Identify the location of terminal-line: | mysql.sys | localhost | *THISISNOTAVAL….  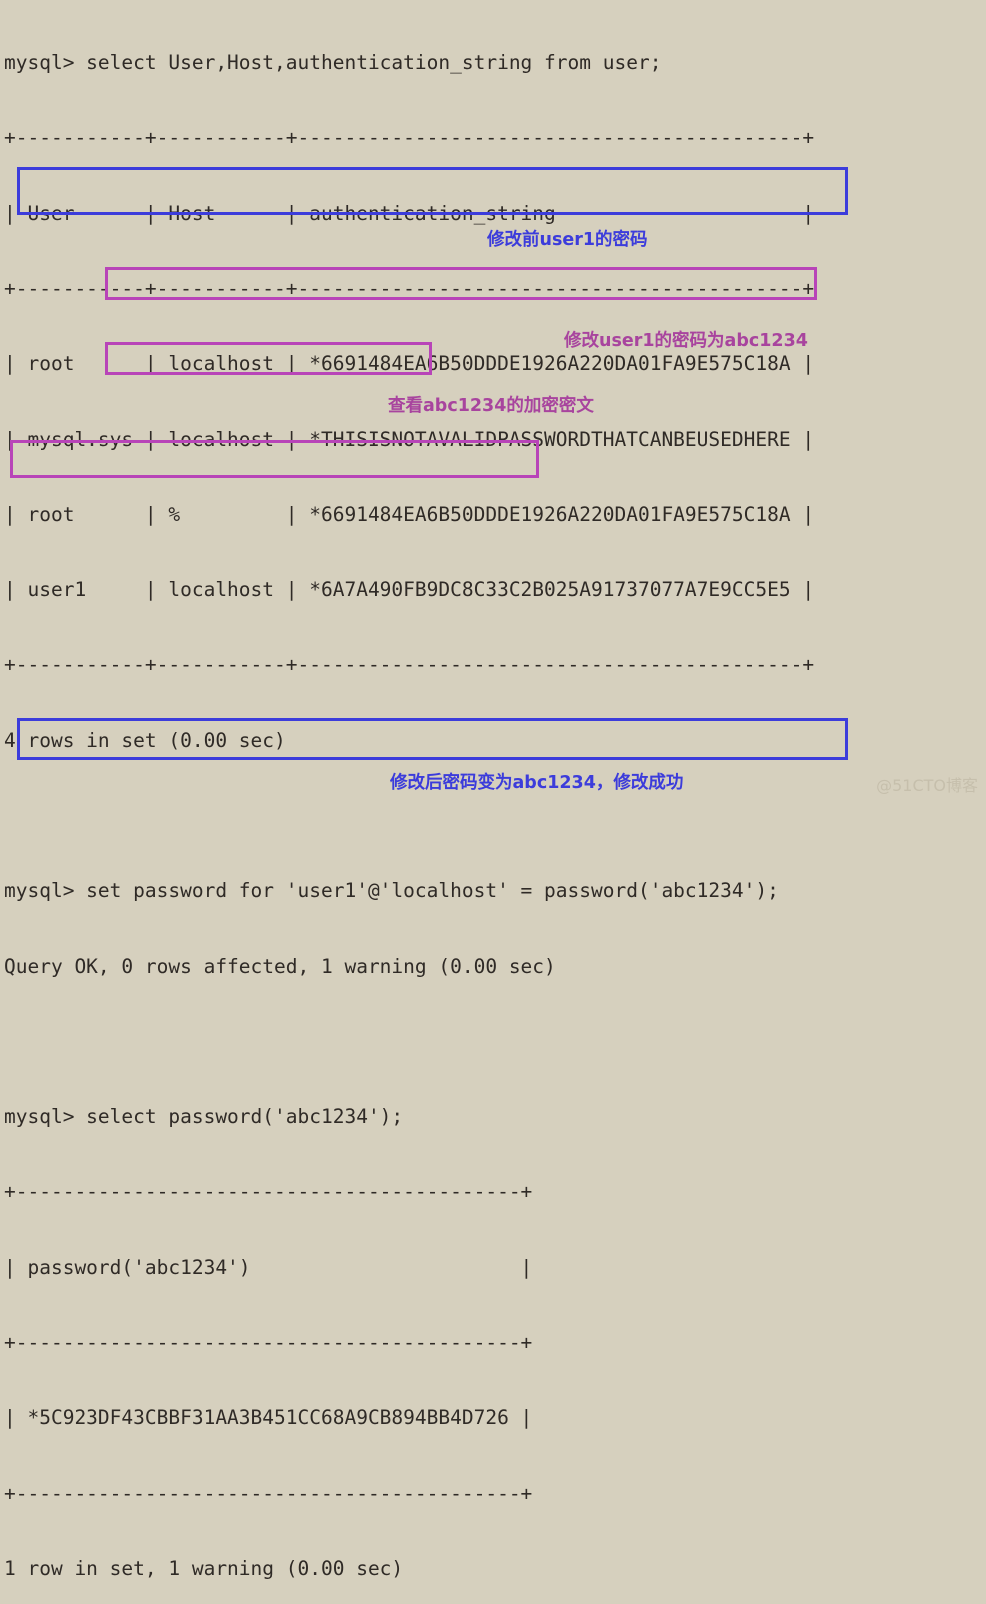
(409, 439).